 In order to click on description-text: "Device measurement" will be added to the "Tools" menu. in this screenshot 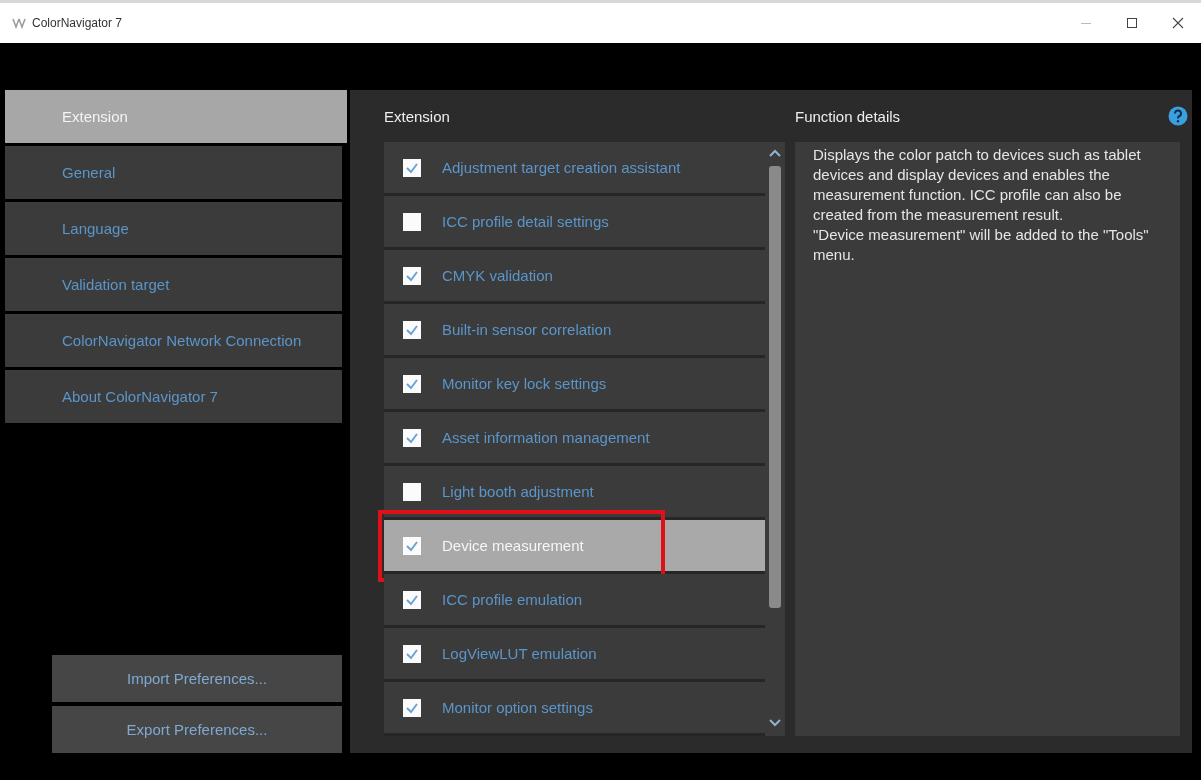, I will do `click(981, 245)`.